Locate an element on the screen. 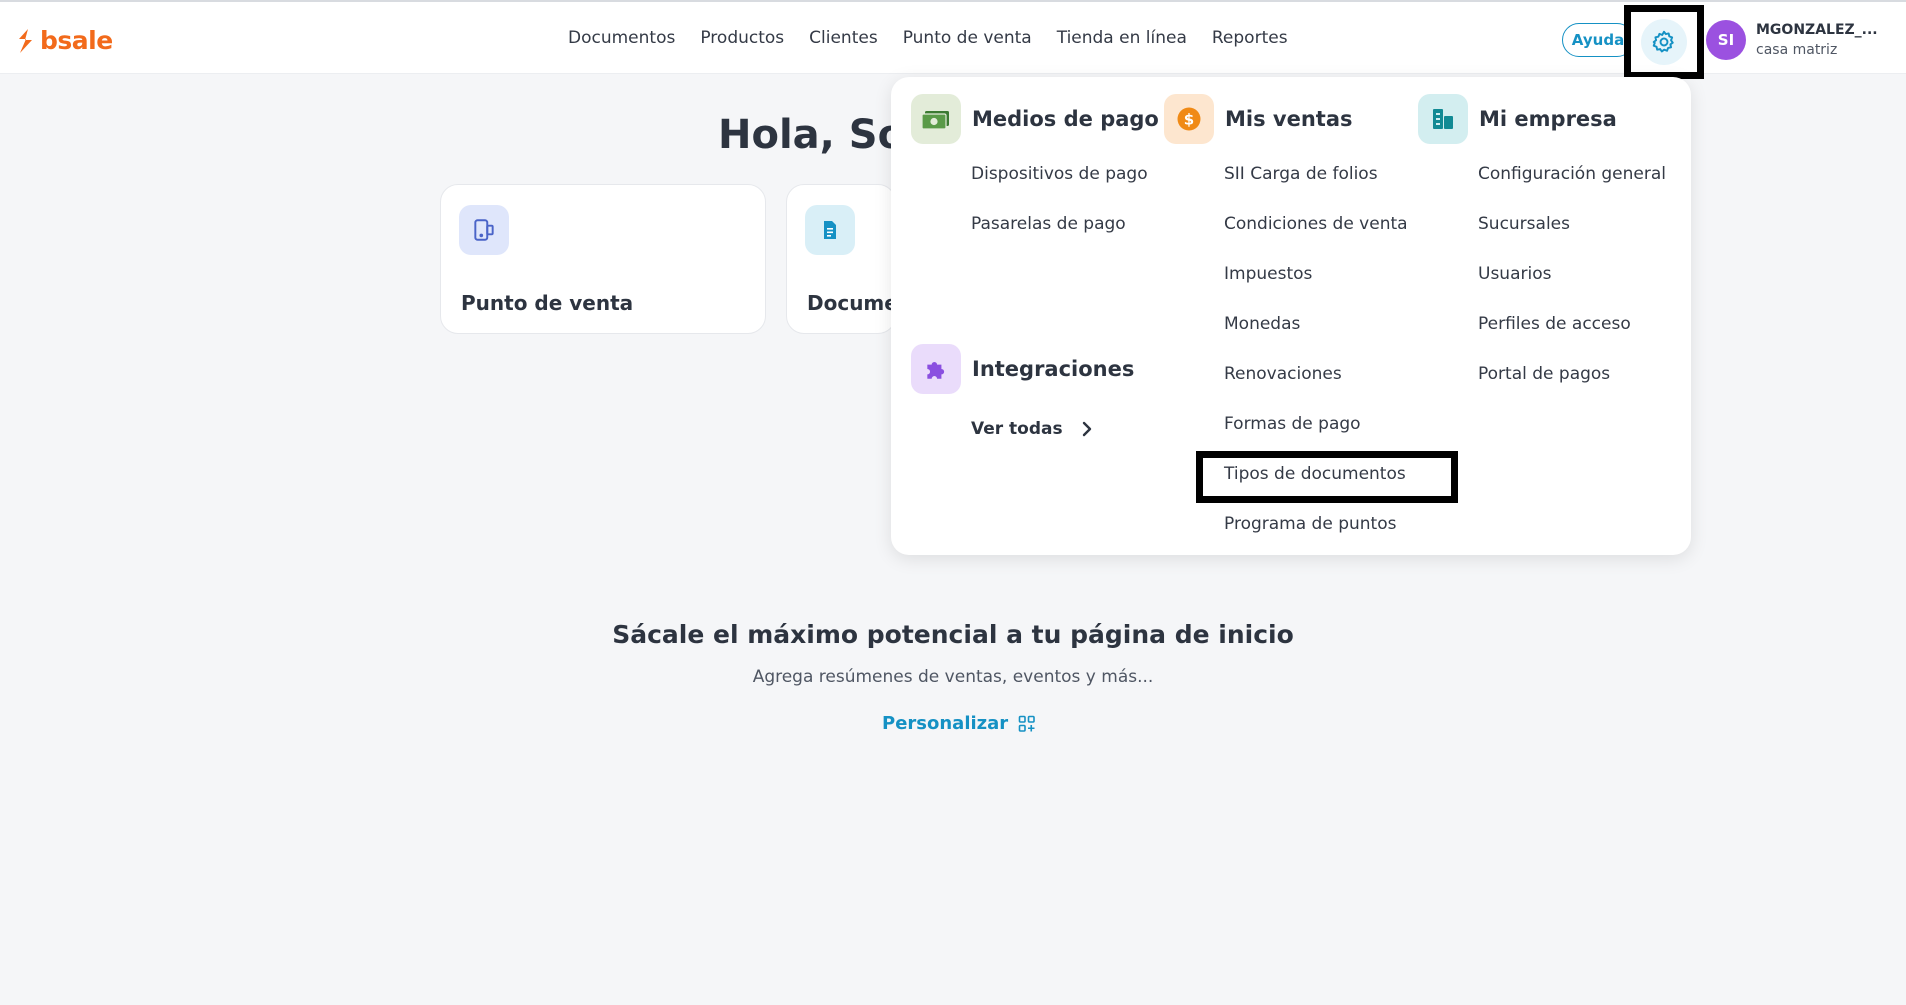  personalize-link: Personalizar is located at coordinates (959, 723).